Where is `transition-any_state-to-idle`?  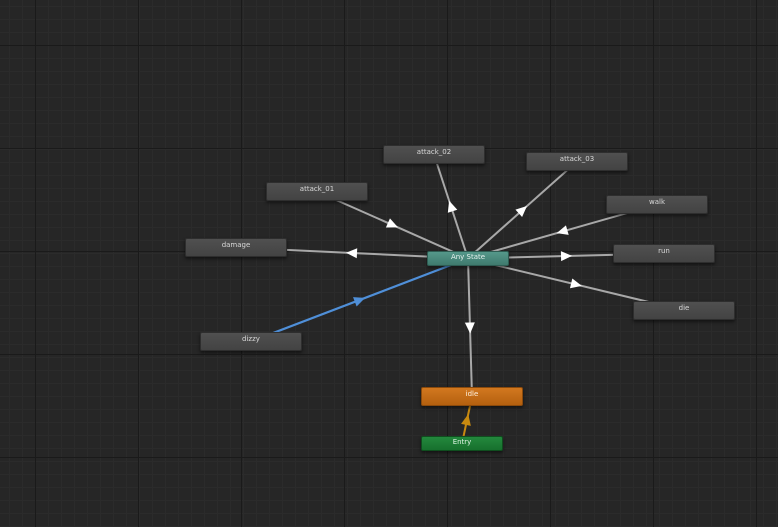 transition-any_state-to-idle is located at coordinates (470, 327).